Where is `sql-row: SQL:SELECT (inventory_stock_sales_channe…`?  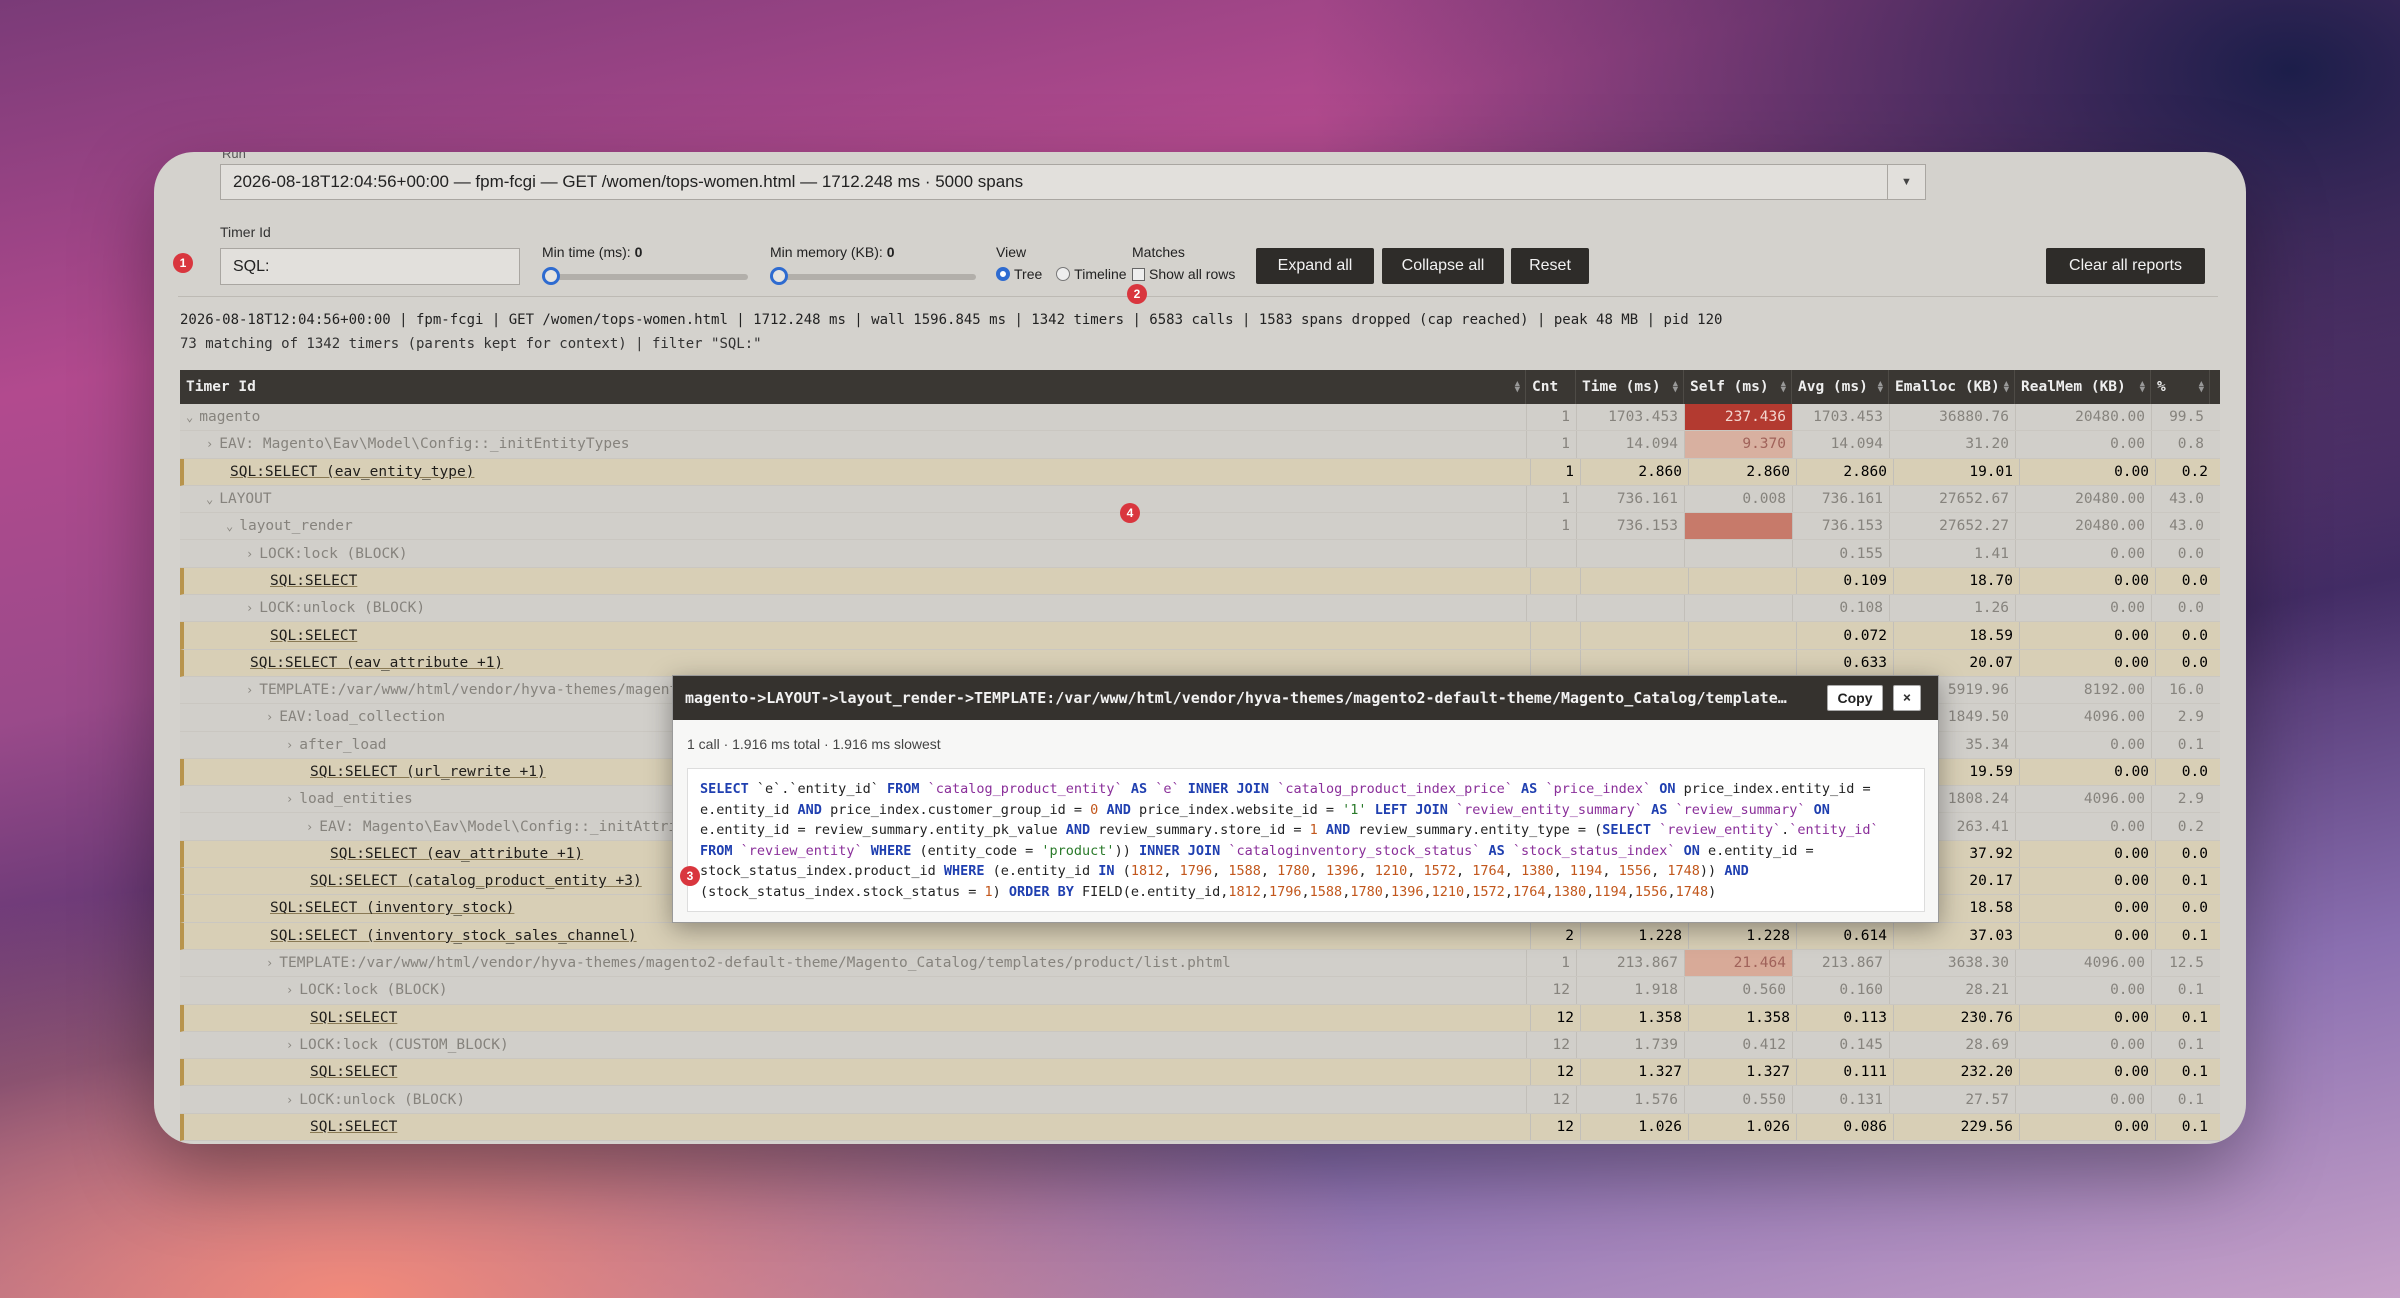 sql-row: SQL:SELECT (inventory_stock_sales_channe… is located at coordinates (1200, 936).